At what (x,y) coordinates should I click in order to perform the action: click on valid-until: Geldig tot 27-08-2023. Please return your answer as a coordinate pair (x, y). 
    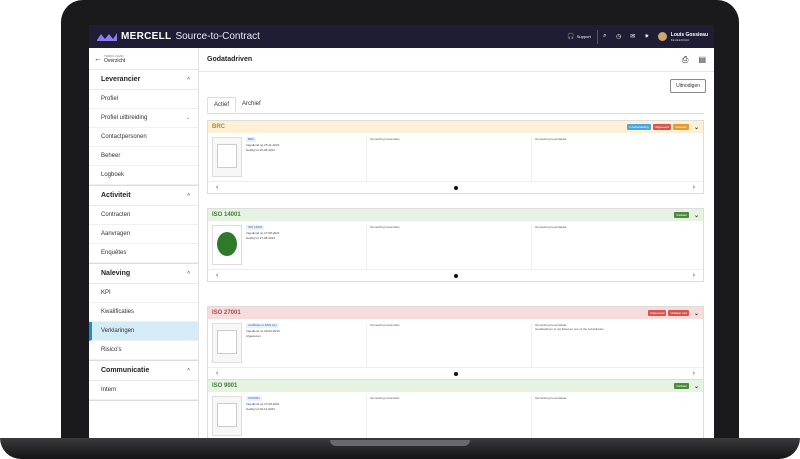
    Looking at the image, I should click on (261, 238).